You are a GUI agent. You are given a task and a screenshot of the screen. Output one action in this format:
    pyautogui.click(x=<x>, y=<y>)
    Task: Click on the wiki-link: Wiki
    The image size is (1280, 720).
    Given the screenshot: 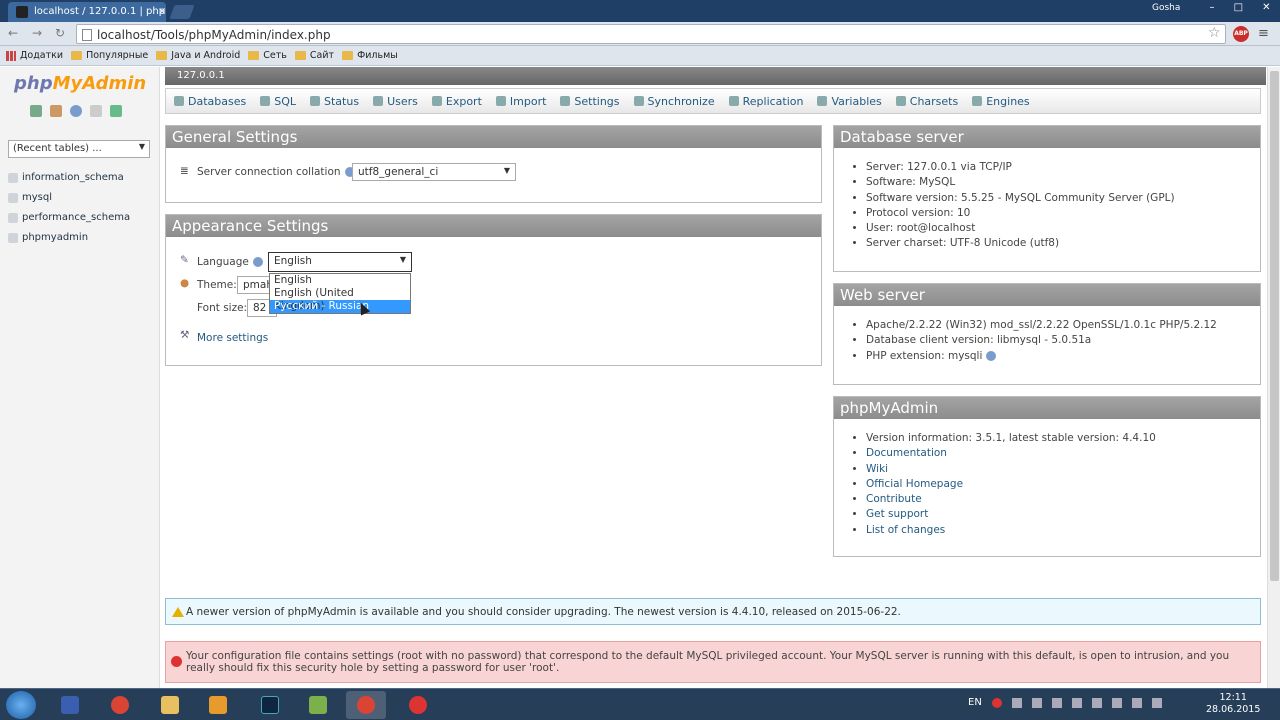 What is the action you would take?
    pyautogui.click(x=877, y=469)
    